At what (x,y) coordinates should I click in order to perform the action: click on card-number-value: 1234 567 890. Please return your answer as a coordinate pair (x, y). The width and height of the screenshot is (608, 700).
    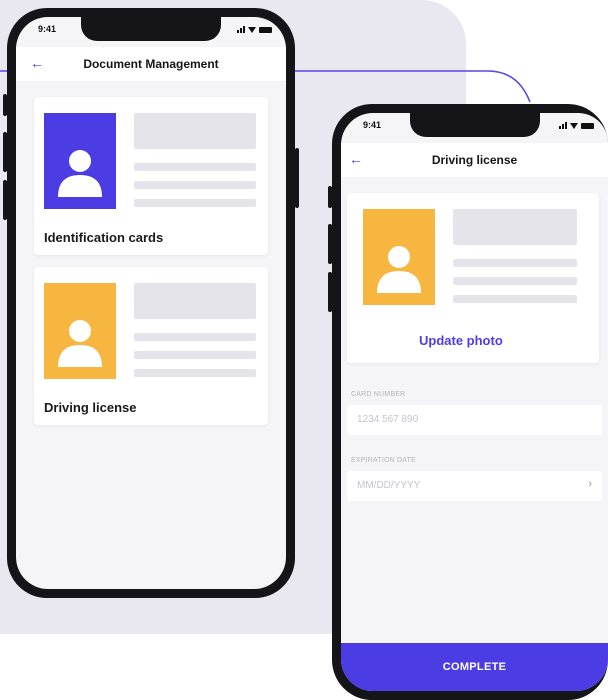
    Looking at the image, I should click on (388, 419).